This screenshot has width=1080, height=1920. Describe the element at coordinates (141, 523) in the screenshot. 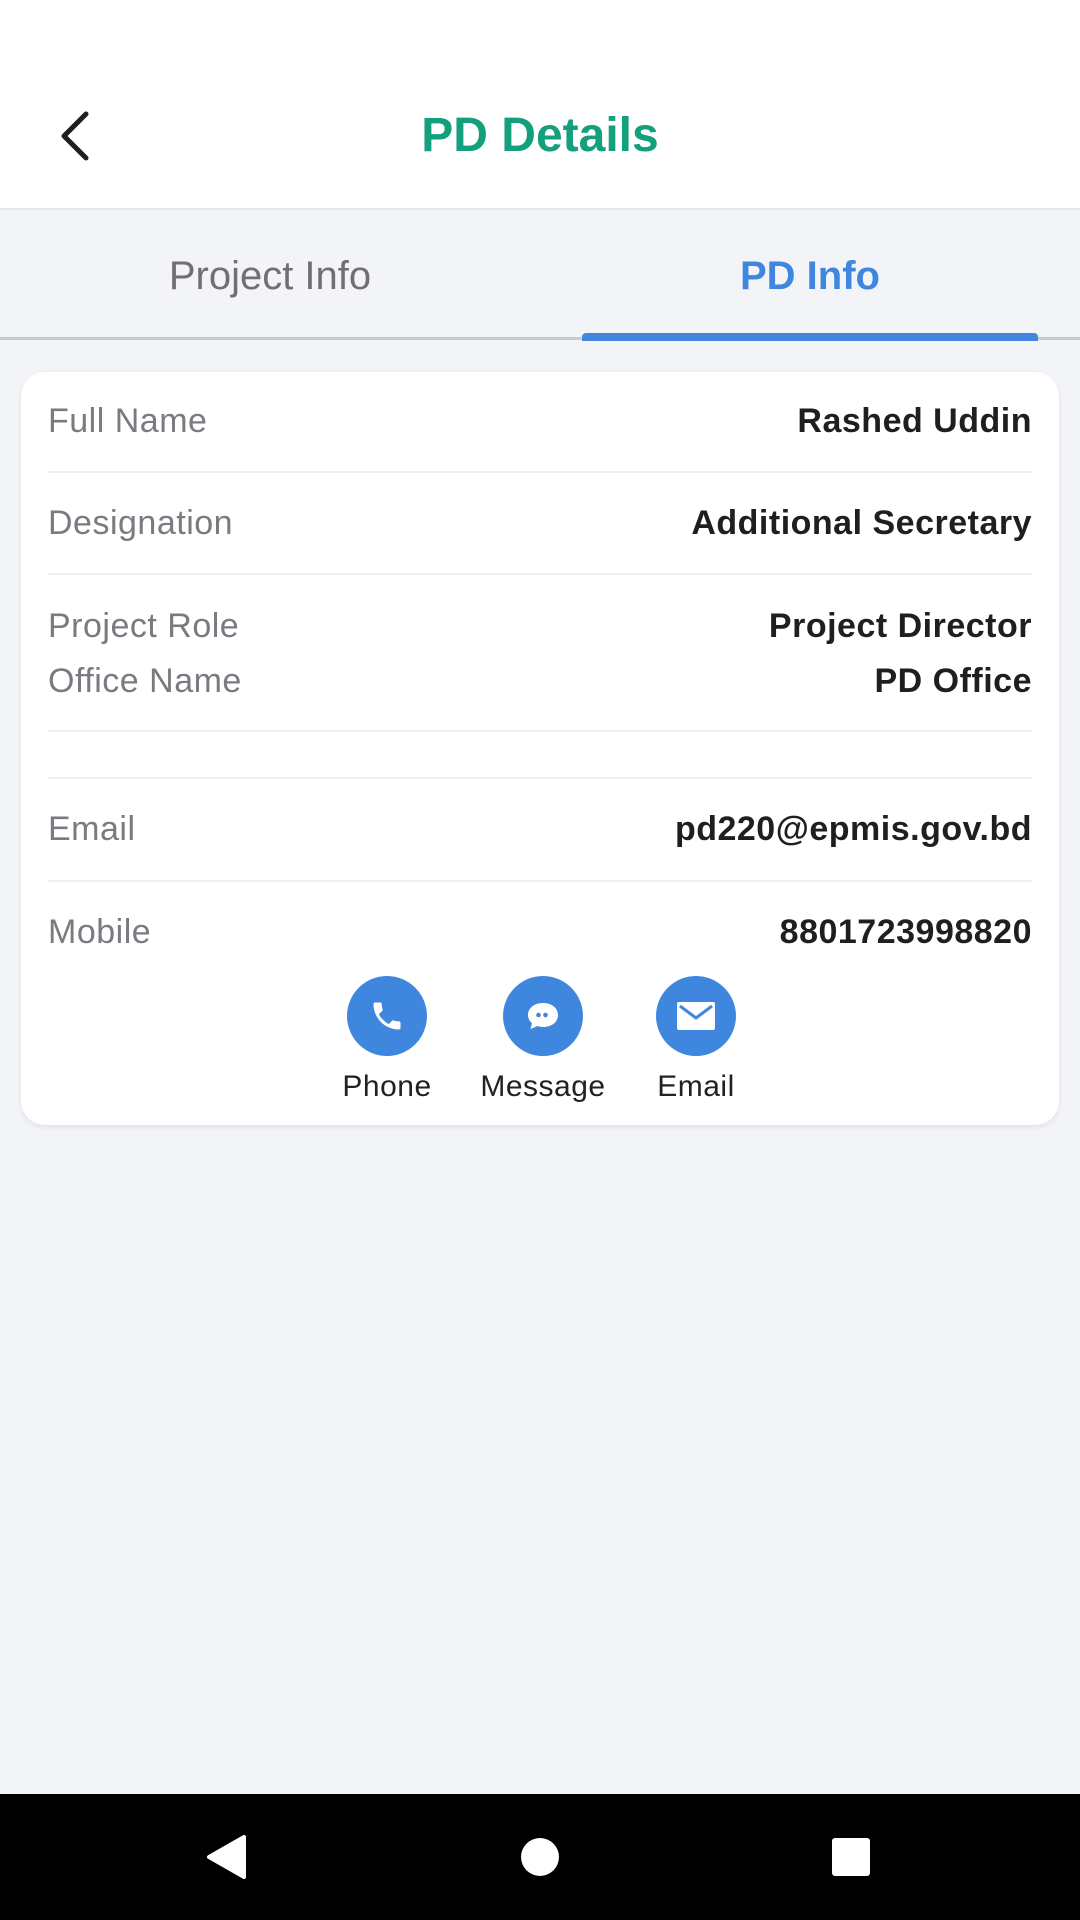

I see `designation-label: Designation` at that location.